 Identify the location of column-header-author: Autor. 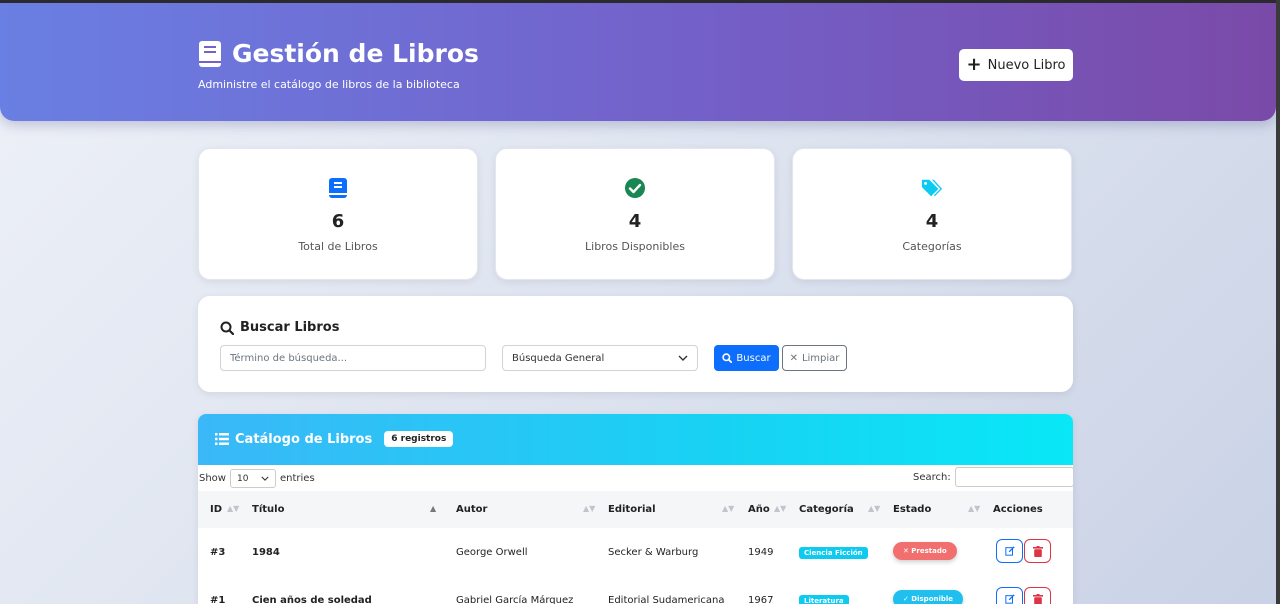
(471, 509).